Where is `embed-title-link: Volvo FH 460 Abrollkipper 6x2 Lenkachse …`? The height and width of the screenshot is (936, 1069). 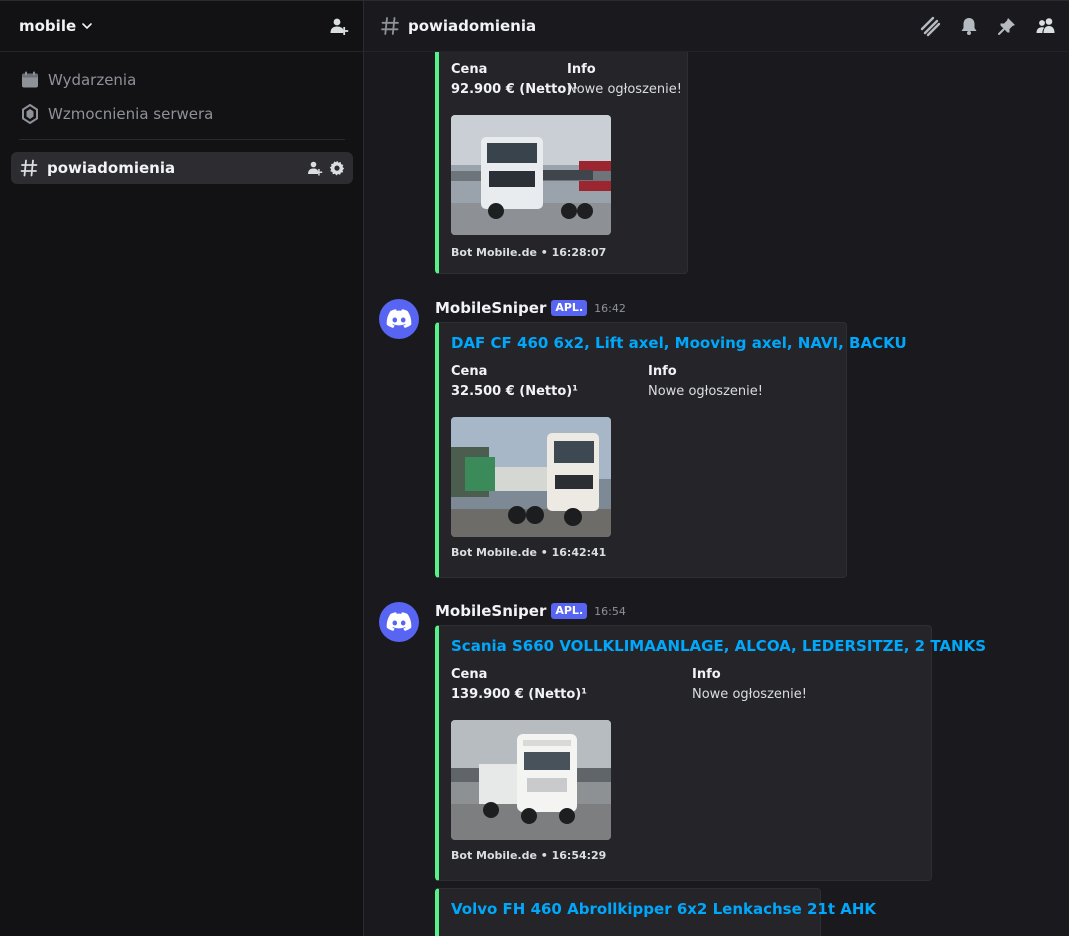 embed-title-link: Volvo FH 460 Abrollkipper 6x2 Lenkachse … is located at coordinates (663, 909).